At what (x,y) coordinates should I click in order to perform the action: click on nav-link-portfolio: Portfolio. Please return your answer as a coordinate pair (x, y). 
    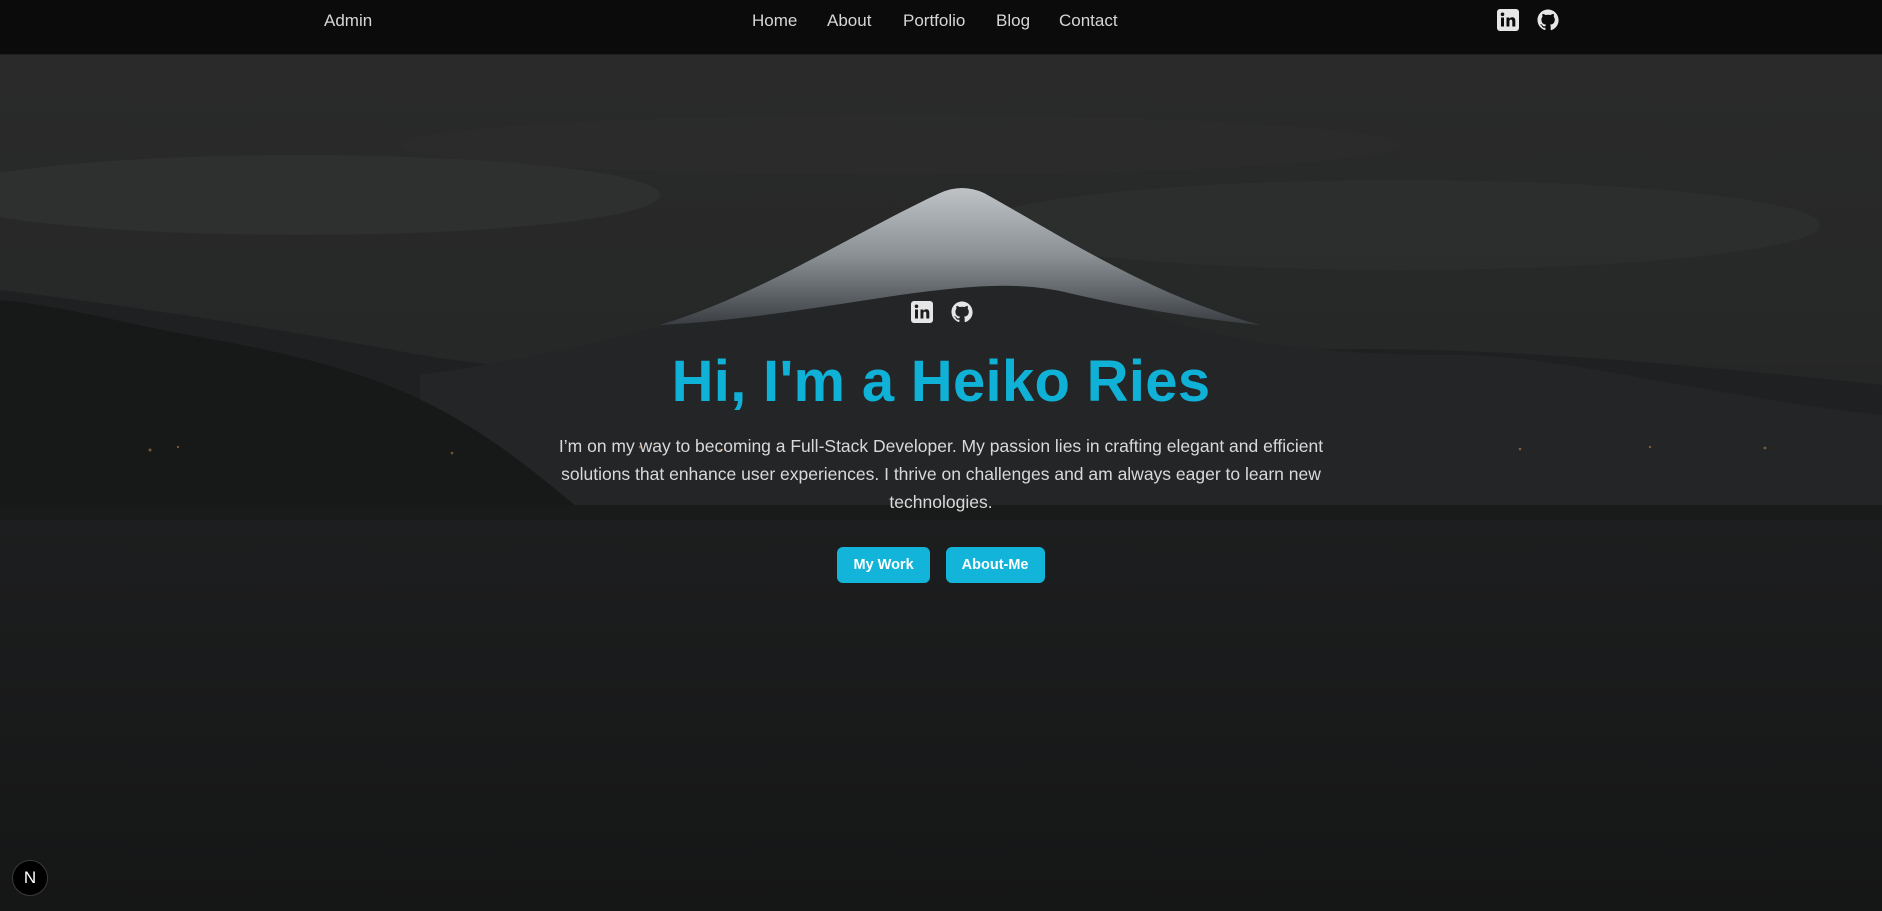
    Looking at the image, I should click on (934, 21).